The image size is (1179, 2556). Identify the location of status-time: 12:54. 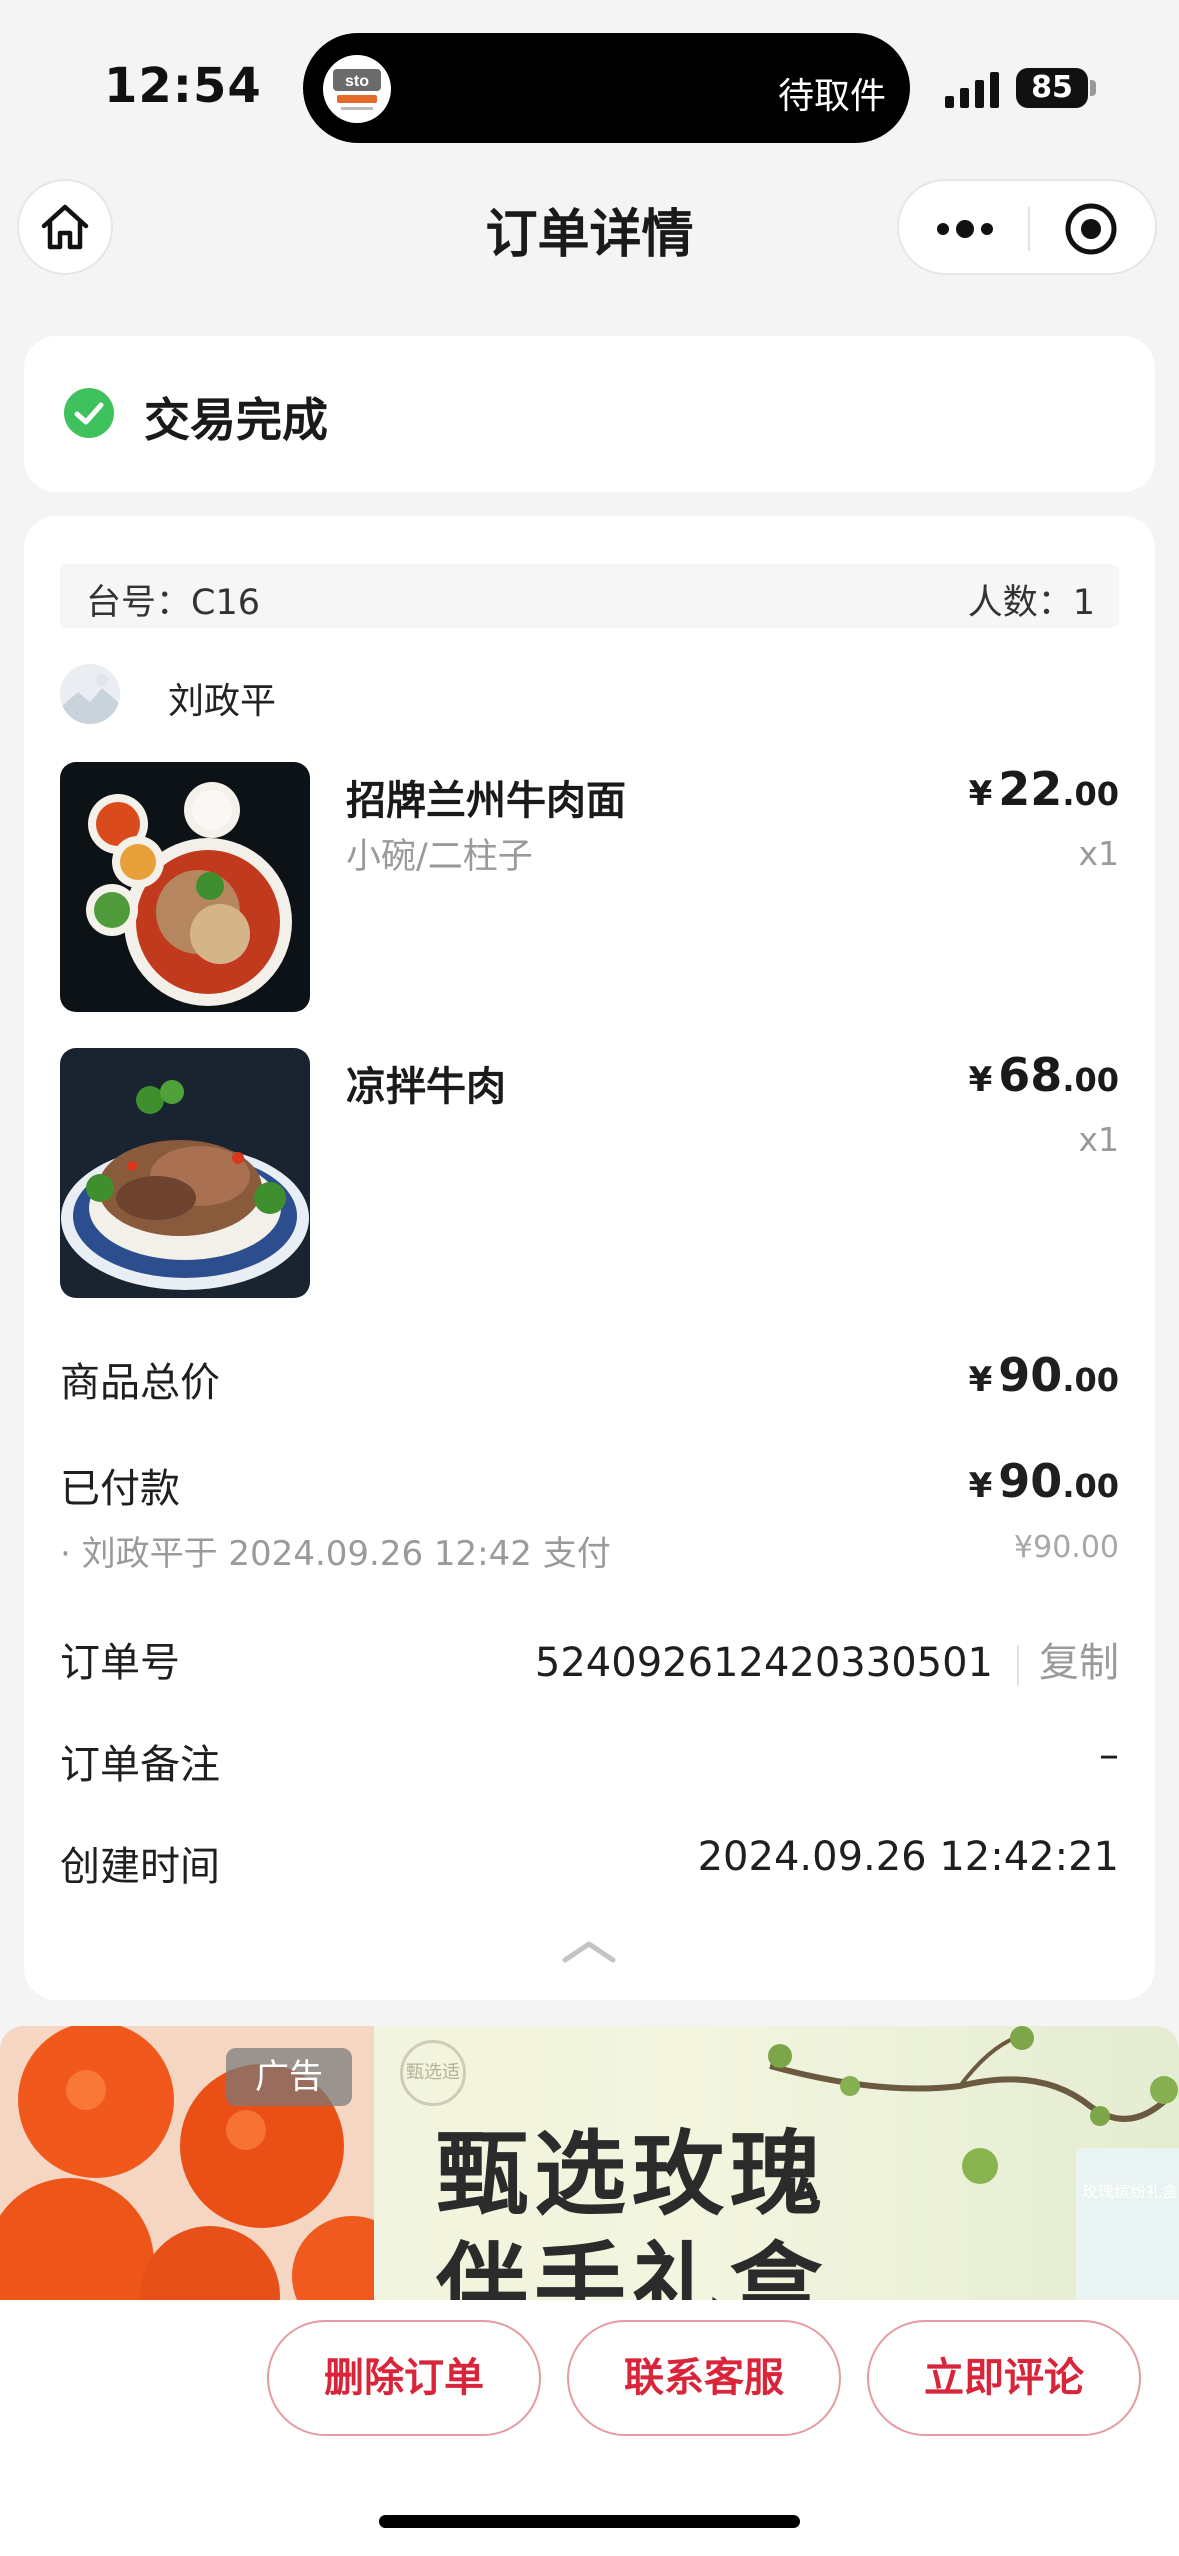
(183, 86).